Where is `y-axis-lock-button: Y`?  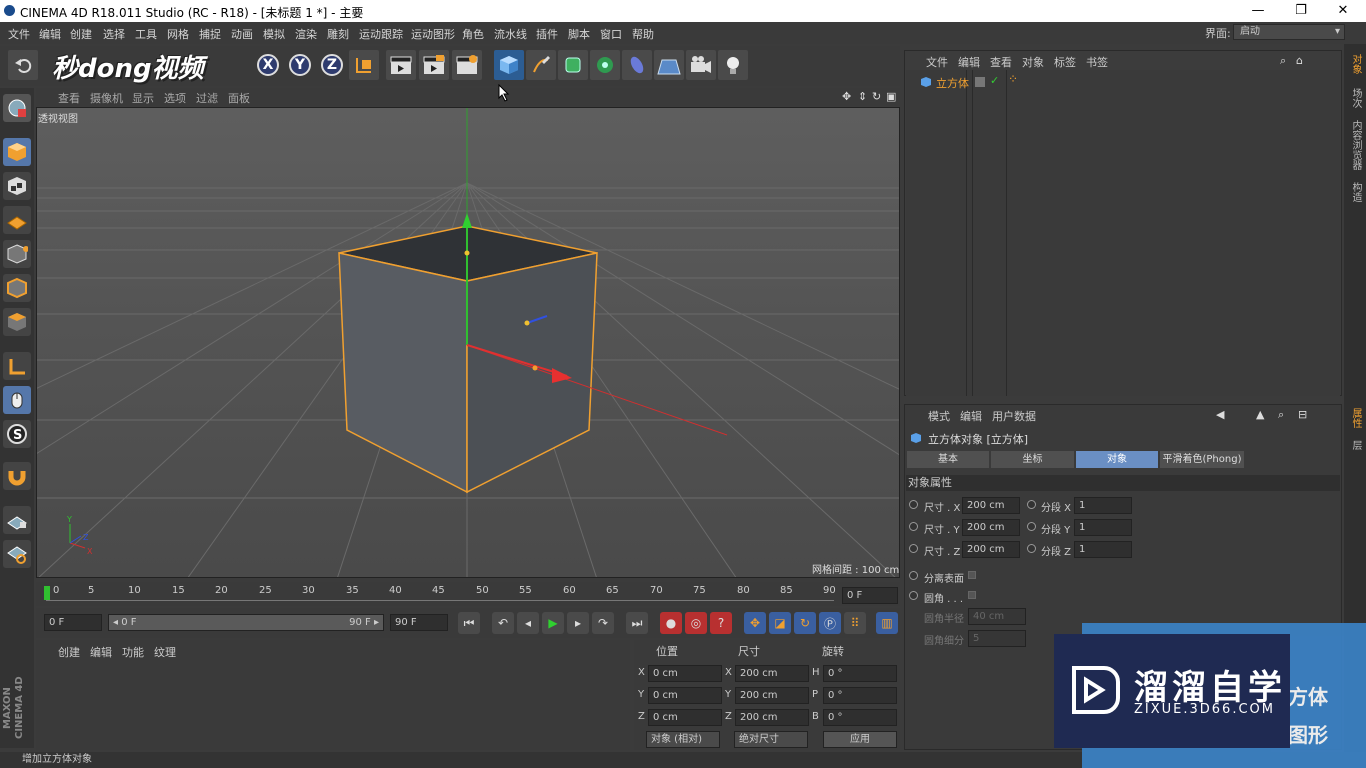
y-axis-lock-button: Y is located at coordinates (300, 65).